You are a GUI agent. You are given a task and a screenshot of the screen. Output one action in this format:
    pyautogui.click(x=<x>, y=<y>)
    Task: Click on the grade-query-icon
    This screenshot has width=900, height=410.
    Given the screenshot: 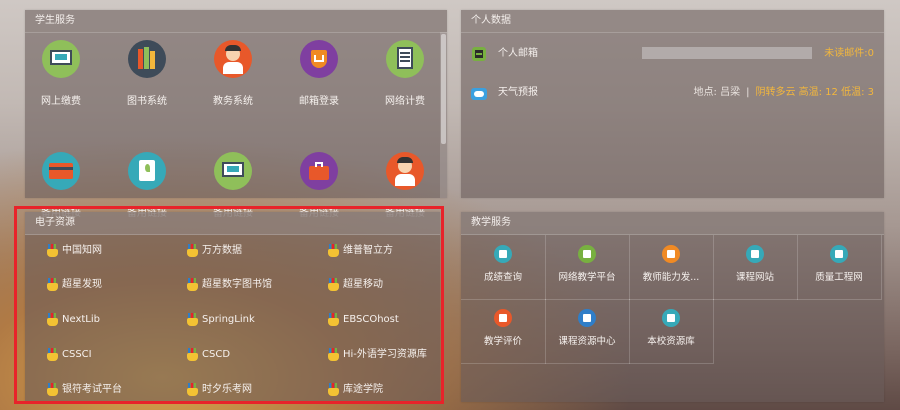 What is the action you would take?
    pyautogui.click(x=503, y=254)
    